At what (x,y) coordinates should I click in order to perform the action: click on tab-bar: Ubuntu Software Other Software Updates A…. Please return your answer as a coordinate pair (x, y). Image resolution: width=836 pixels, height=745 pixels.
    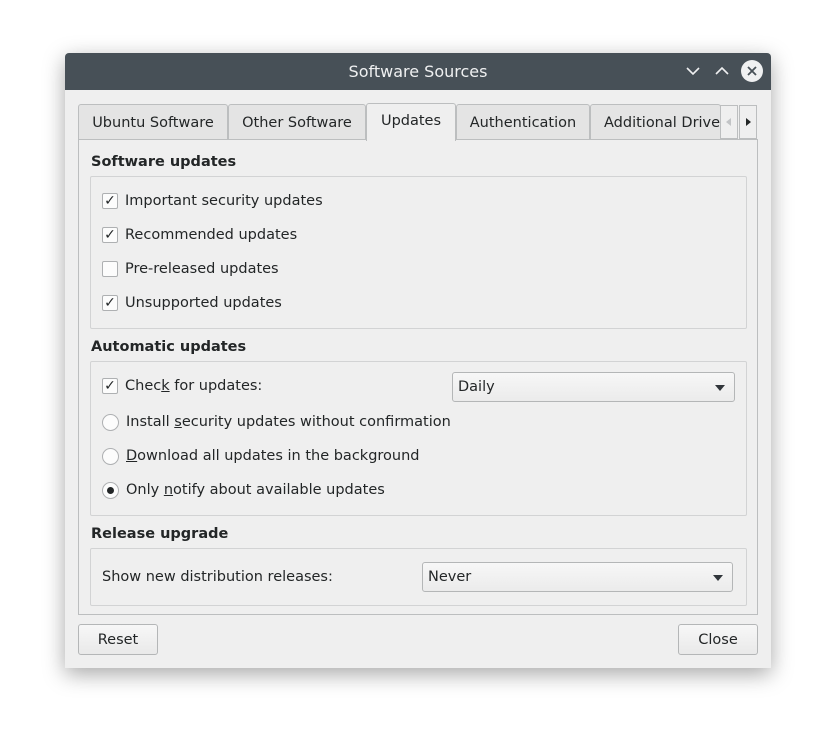
    Looking at the image, I should click on (418, 122).